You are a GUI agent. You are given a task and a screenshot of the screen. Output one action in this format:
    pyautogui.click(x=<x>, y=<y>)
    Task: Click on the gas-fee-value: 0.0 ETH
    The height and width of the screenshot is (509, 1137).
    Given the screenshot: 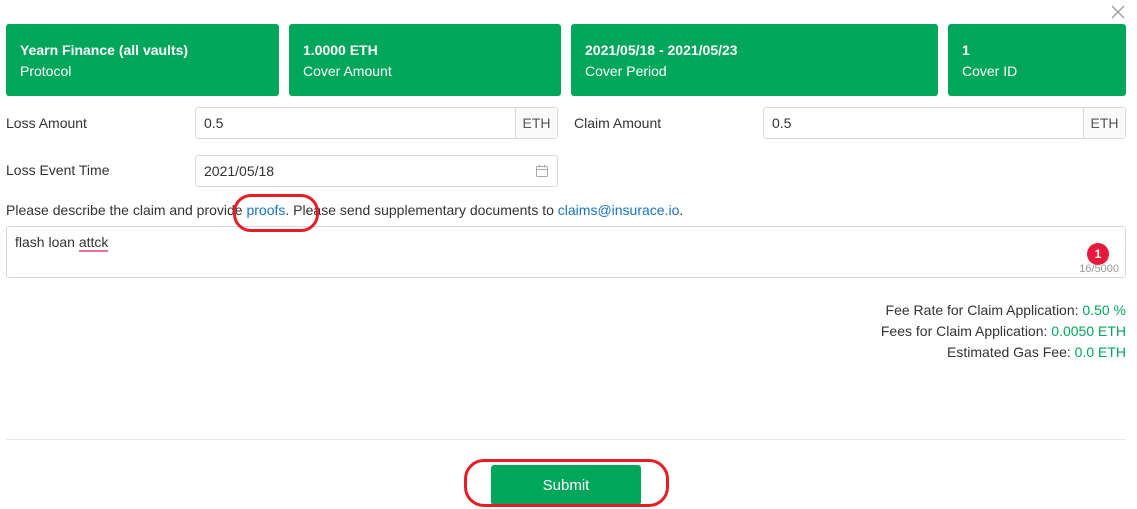 What is the action you would take?
    pyautogui.click(x=1100, y=352)
    